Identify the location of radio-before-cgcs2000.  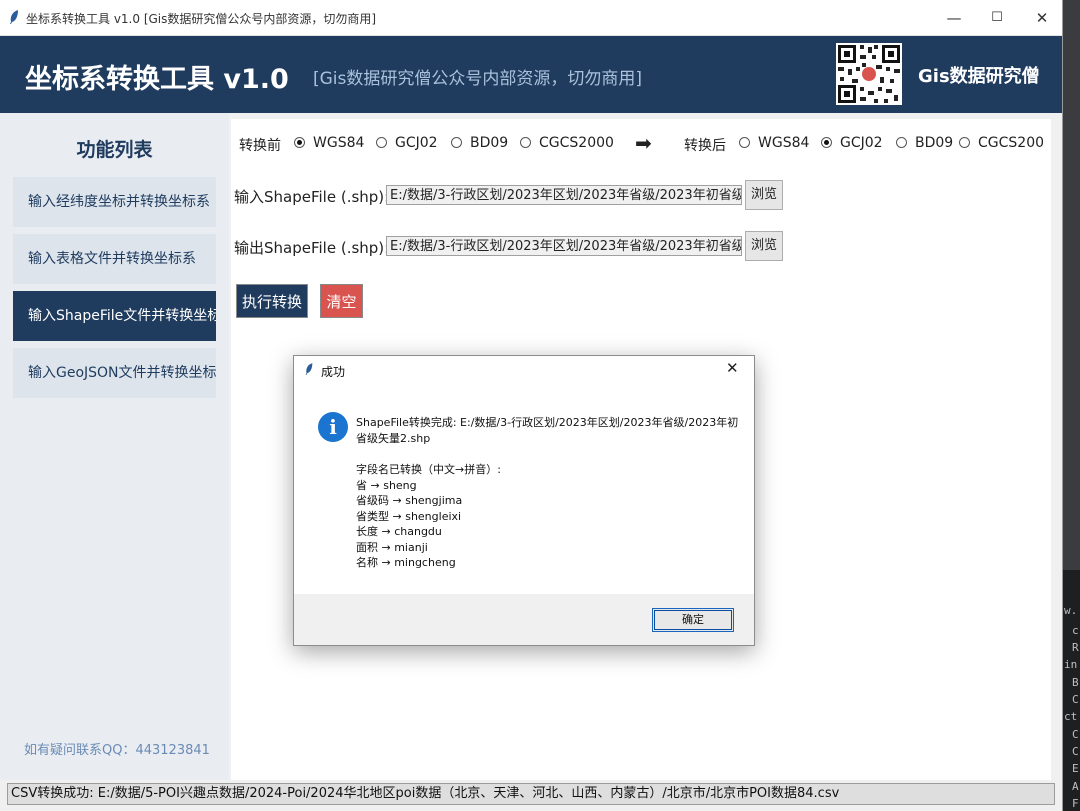
(525, 142).